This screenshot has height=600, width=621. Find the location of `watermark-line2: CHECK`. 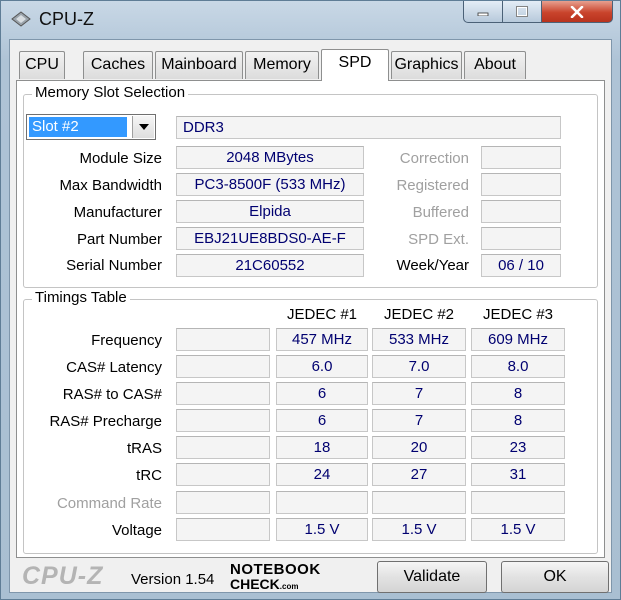

watermark-line2: CHECK is located at coordinates (255, 584).